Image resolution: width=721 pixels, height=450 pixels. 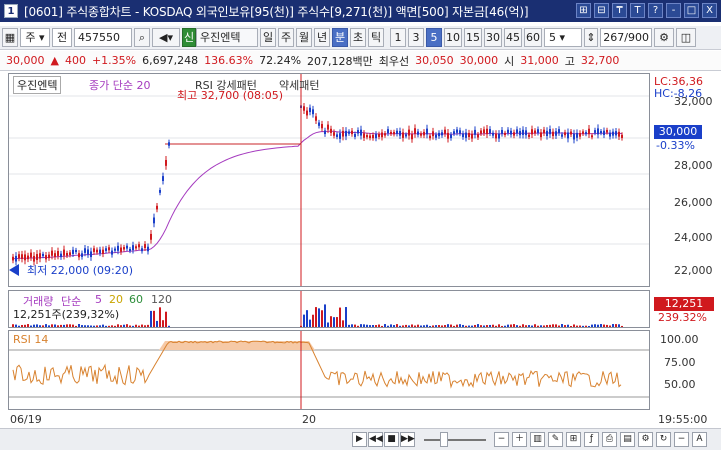 I want to click on interval-30: 30, so click(x=493, y=37).